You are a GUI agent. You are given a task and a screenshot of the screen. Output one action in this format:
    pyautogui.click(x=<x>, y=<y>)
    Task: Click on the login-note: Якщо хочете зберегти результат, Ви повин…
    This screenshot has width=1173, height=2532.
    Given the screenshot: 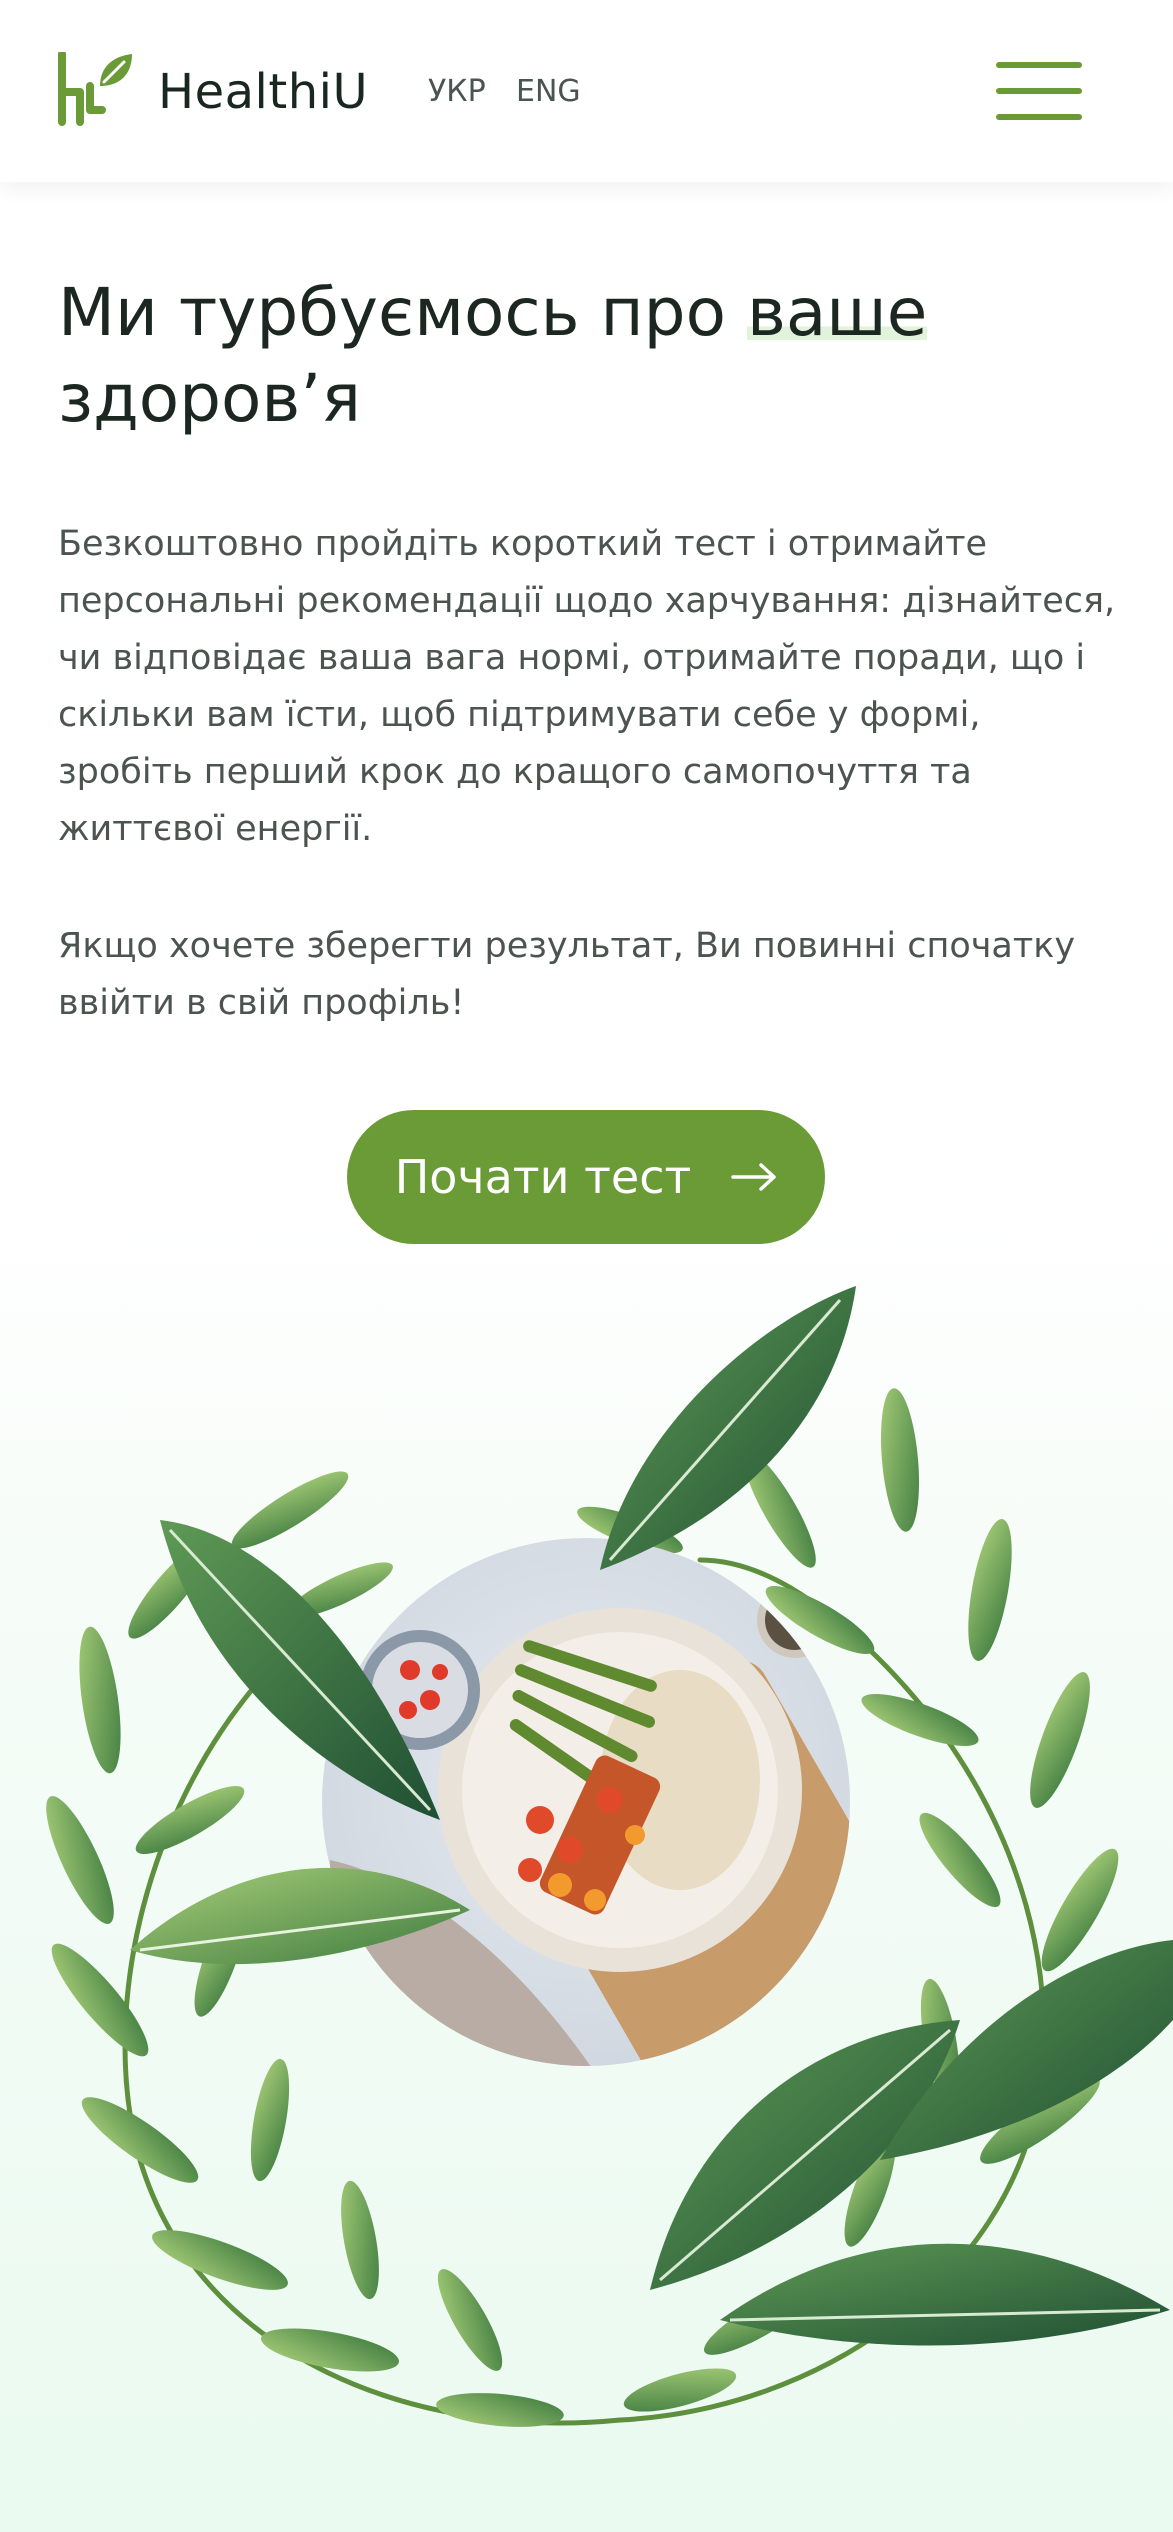 What is the action you would take?
    pyautogui.click(x=567, y=974)
    